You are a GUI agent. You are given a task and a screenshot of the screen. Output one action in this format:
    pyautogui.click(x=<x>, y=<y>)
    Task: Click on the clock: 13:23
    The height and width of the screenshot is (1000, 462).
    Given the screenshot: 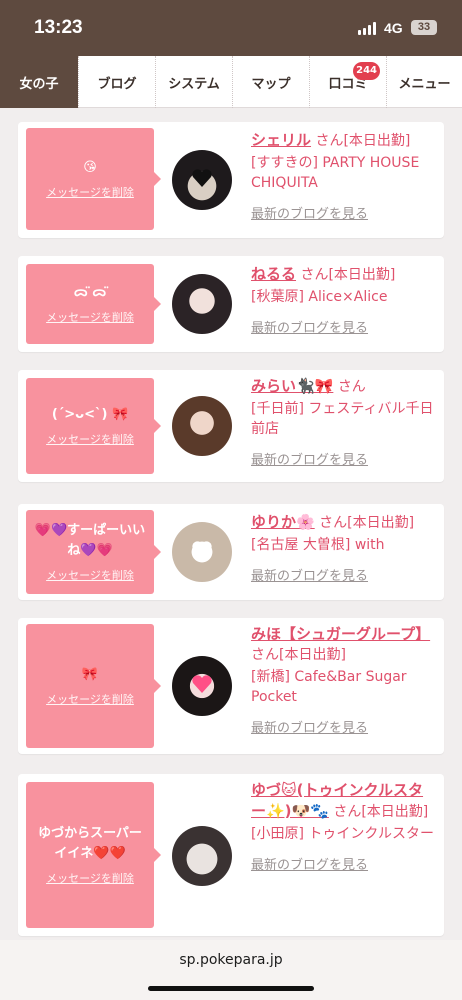 What is the action you would take?
    pyautogui.click(x=58, y=27)
    